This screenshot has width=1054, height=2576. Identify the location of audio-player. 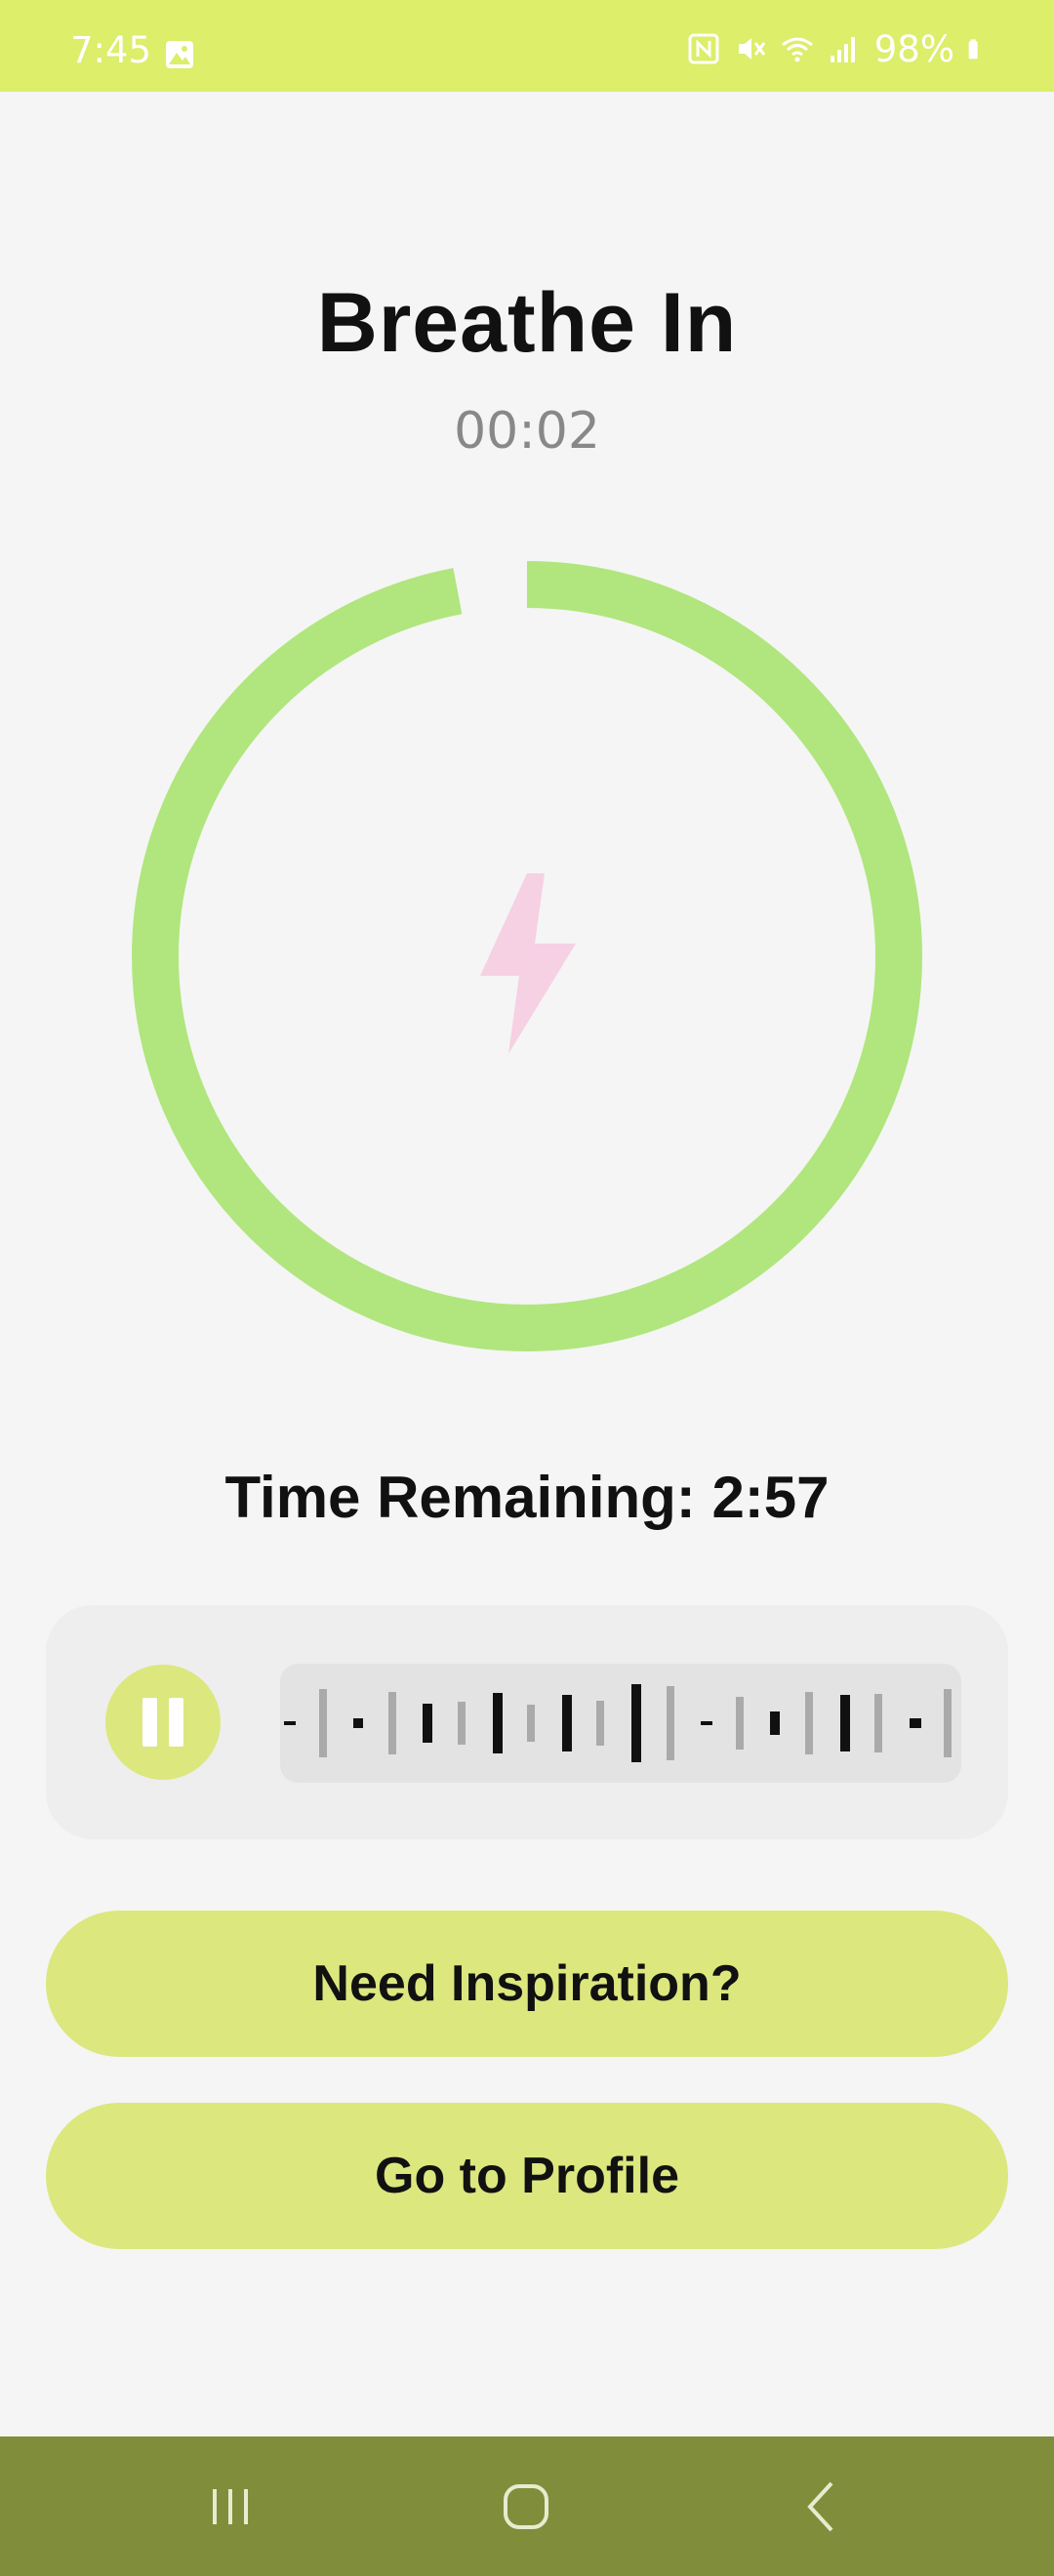
(527, 1722).